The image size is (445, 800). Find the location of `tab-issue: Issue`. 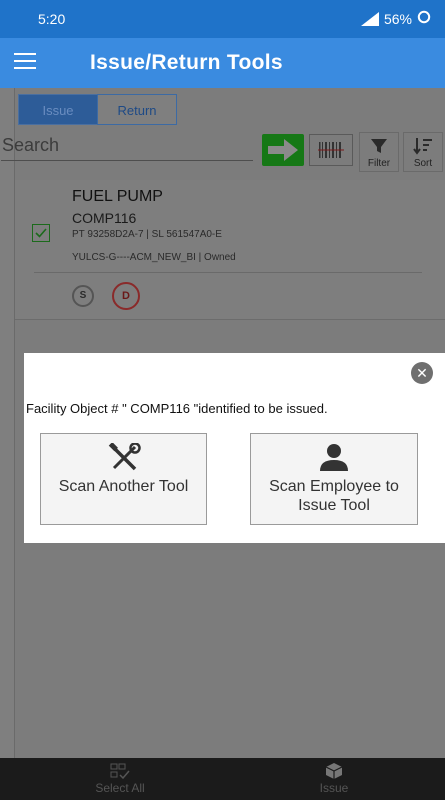

tab-issue: Issue is located at coordinates (58, 109).